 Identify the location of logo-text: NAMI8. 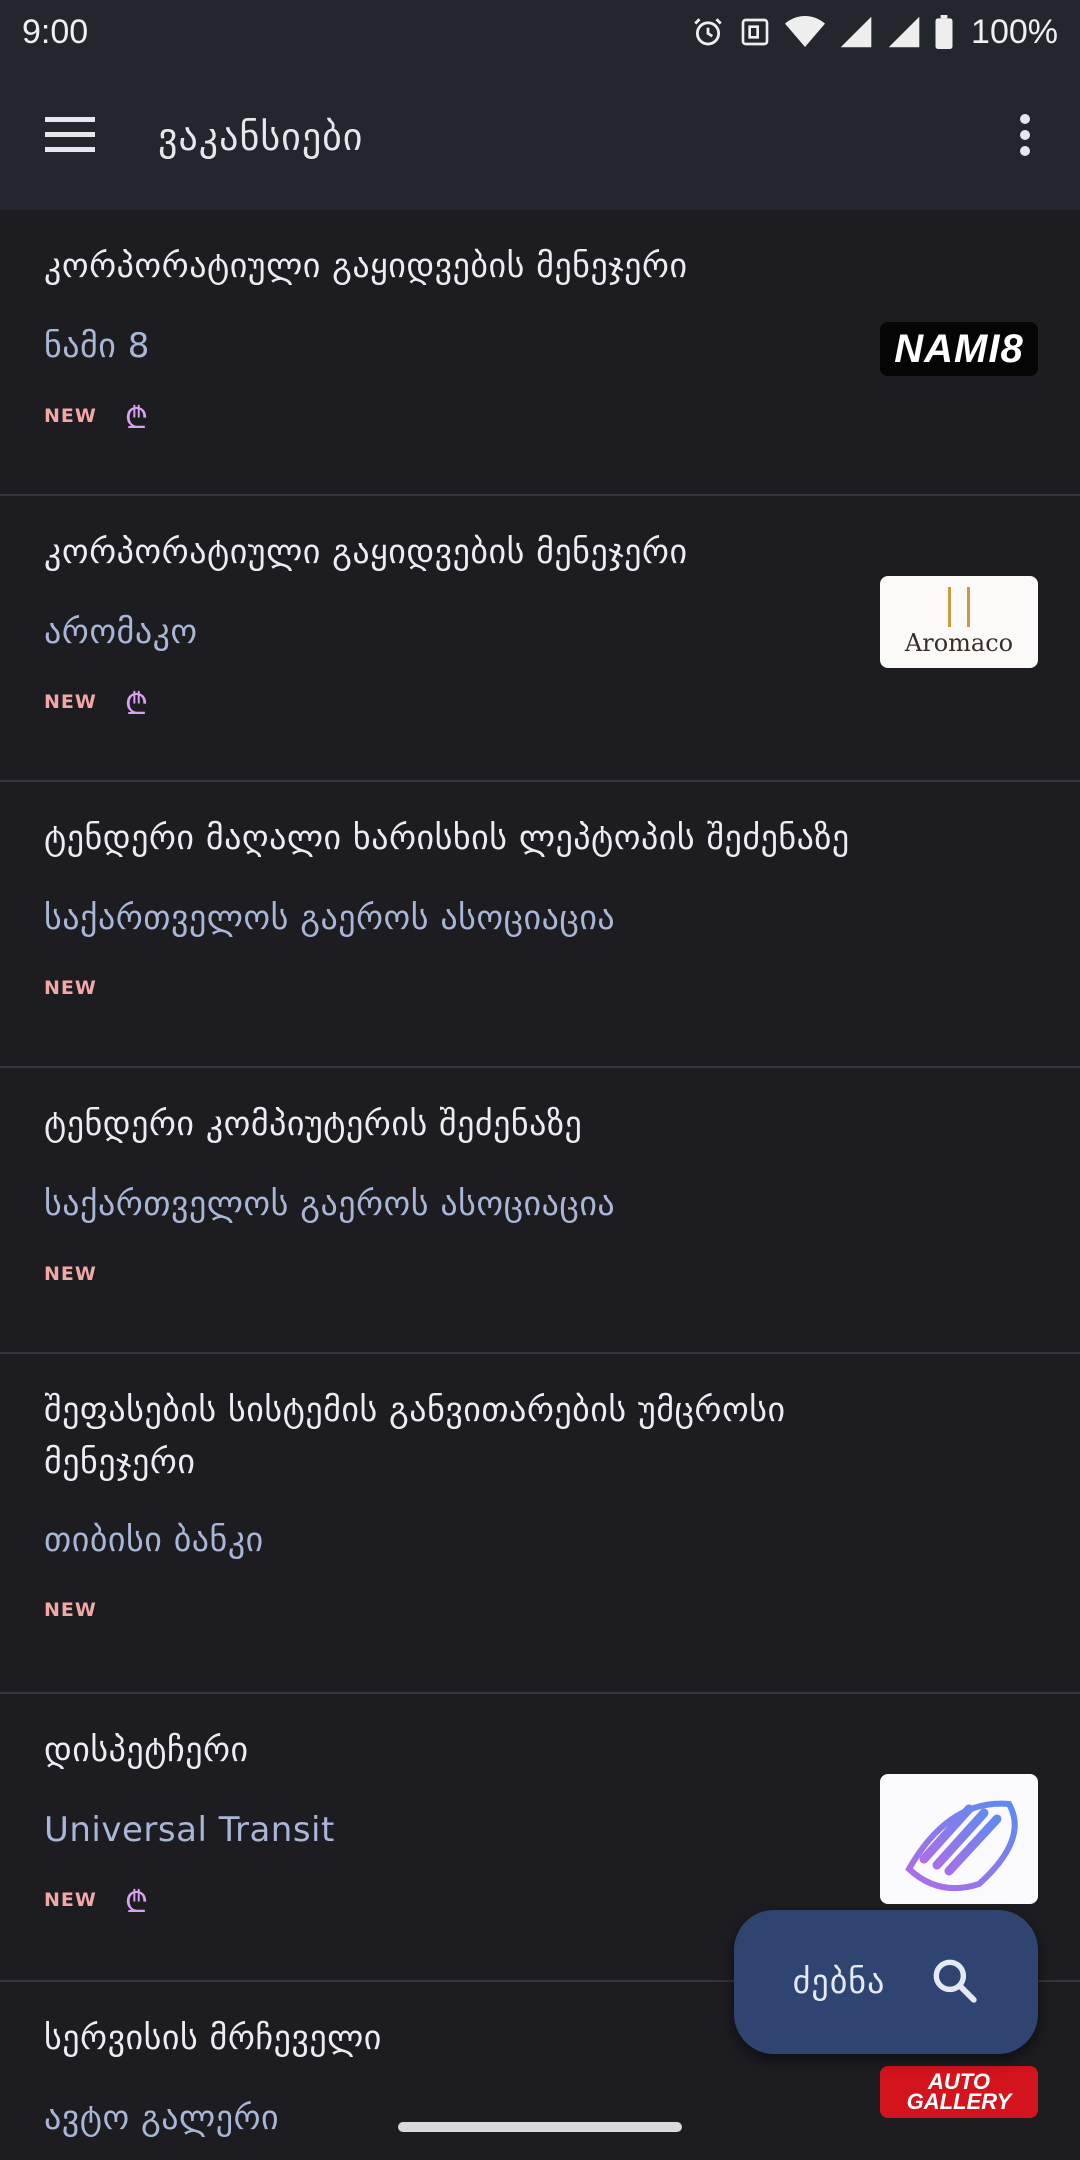
(959, 348).